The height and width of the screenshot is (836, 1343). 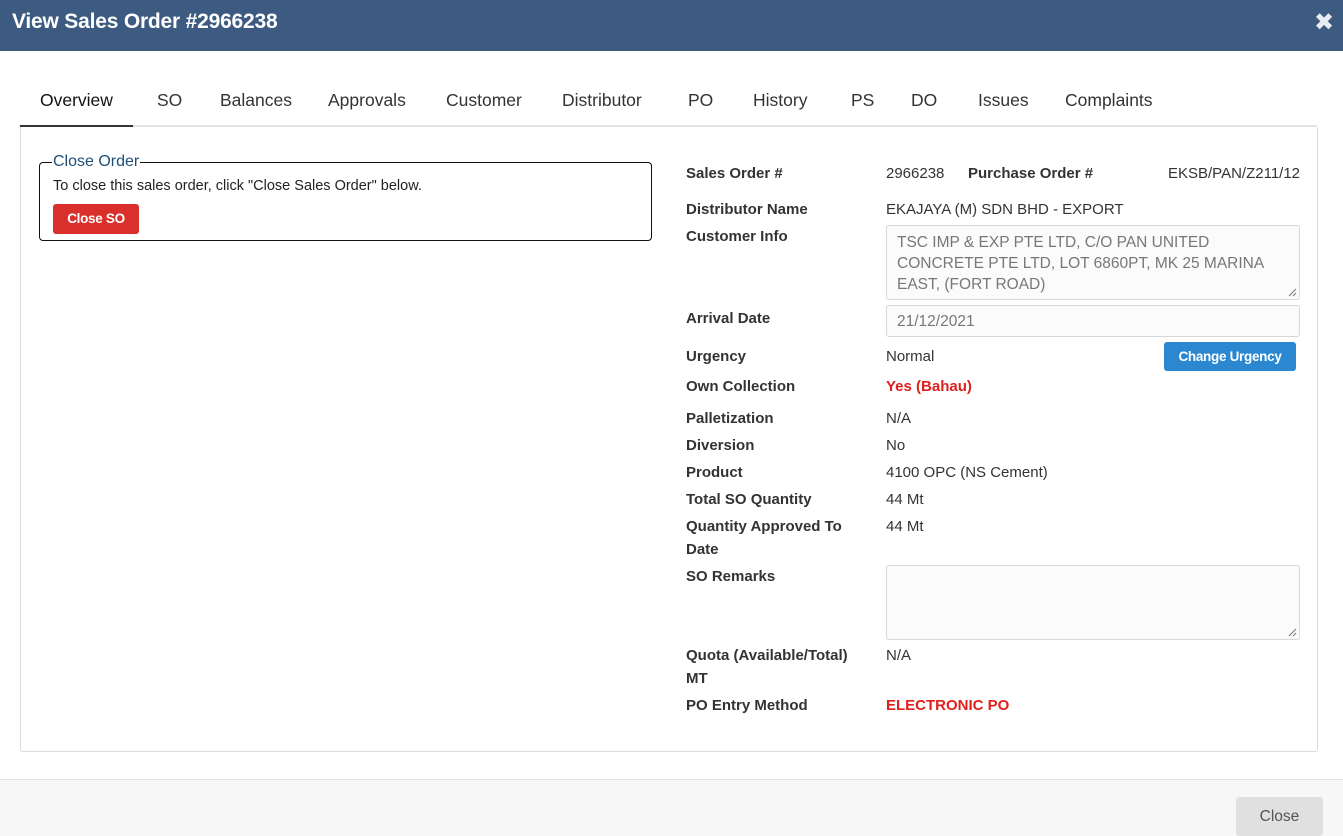 I want to click on palletization-label: Palletization, so click(x=730, y=418).